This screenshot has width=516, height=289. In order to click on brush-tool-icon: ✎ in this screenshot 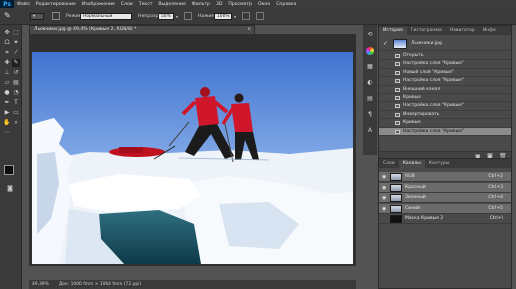, I will do `click(16, 63)`.